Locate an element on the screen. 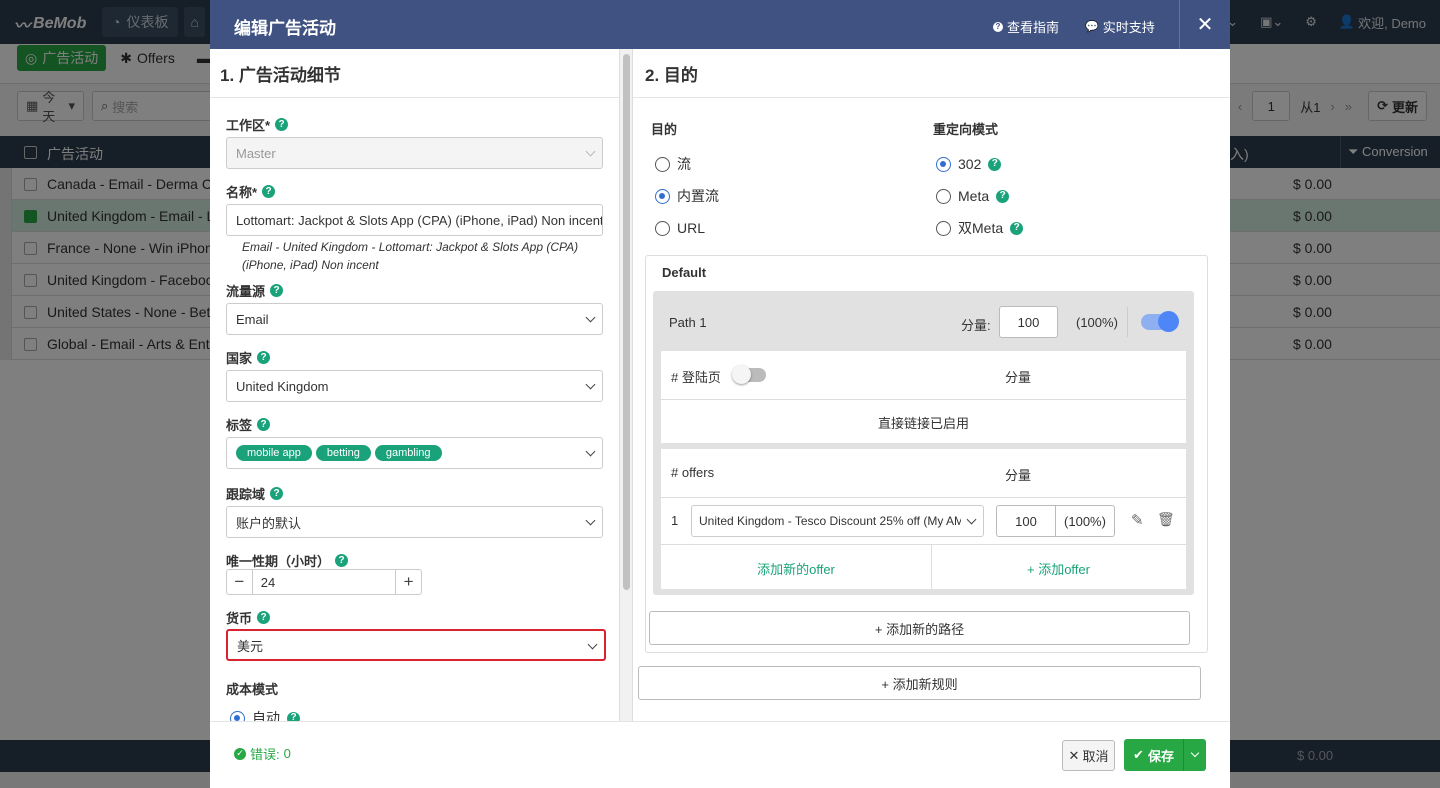  section-title-details: 1. 广告活动细节 is located at coordinates (414, 73).